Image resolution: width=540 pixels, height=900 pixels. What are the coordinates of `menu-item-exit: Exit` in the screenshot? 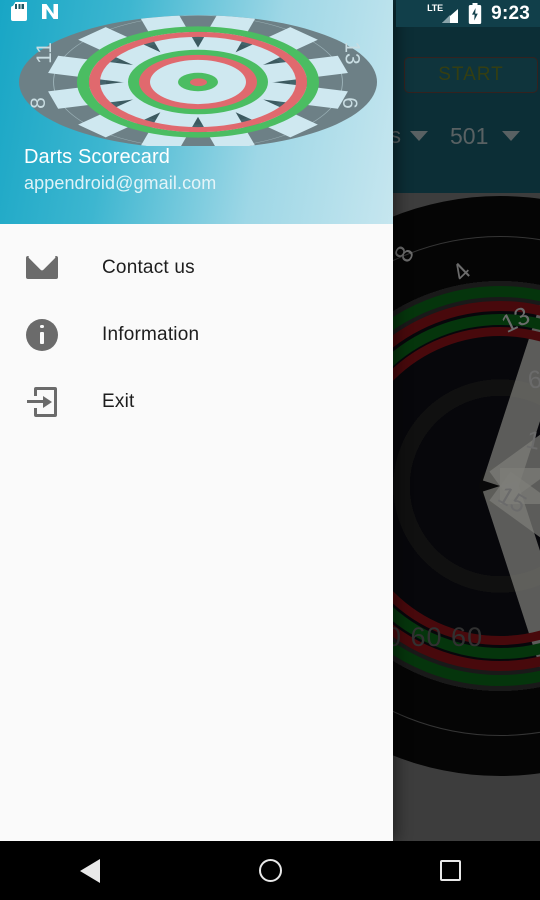 It's located at (196, 401).